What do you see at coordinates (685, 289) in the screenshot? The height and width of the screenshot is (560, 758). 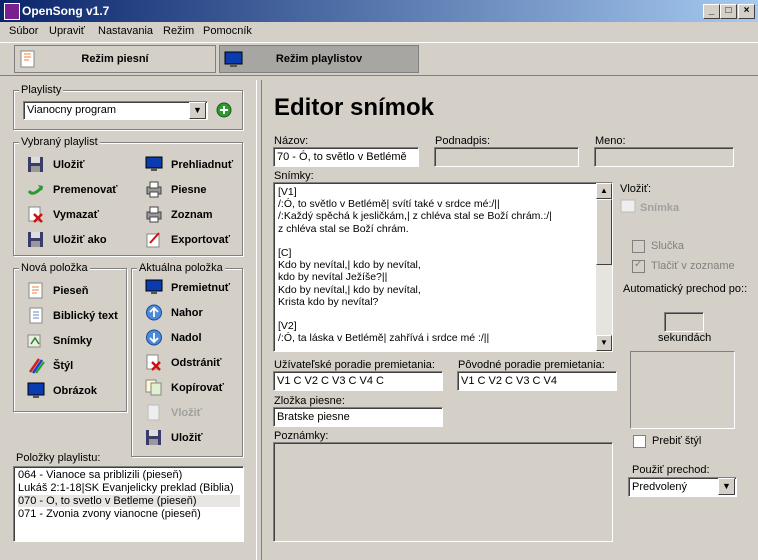 I see `auto-transition-label: Automatický prechod po::` at bounding box center [685, 289].